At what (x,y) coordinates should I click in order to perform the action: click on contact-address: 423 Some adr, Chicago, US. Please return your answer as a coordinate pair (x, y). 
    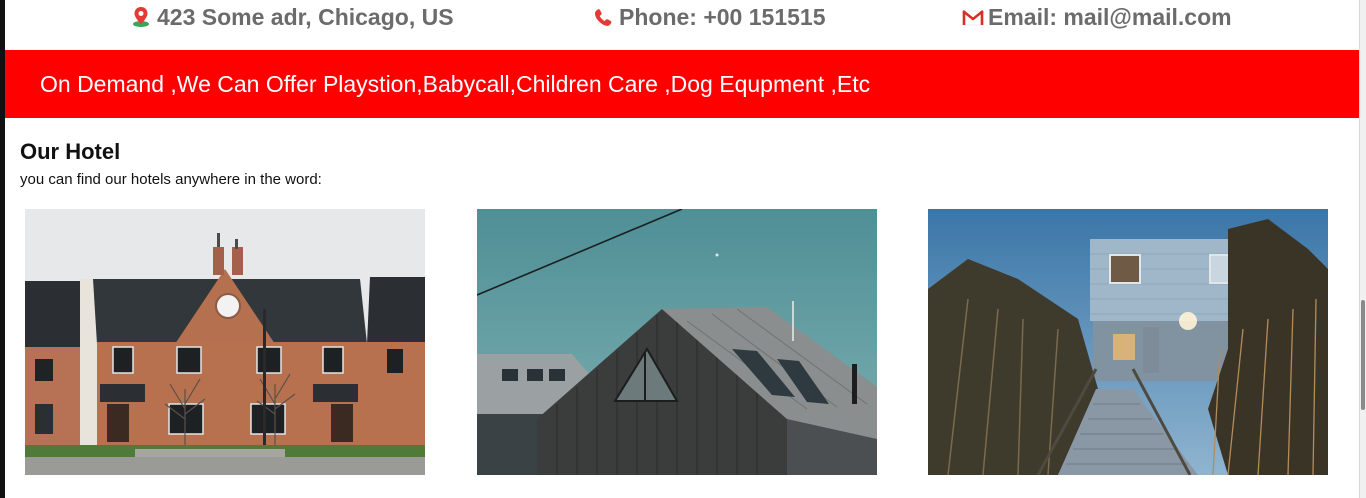
    Looking at the image, I should click on (292, 17).